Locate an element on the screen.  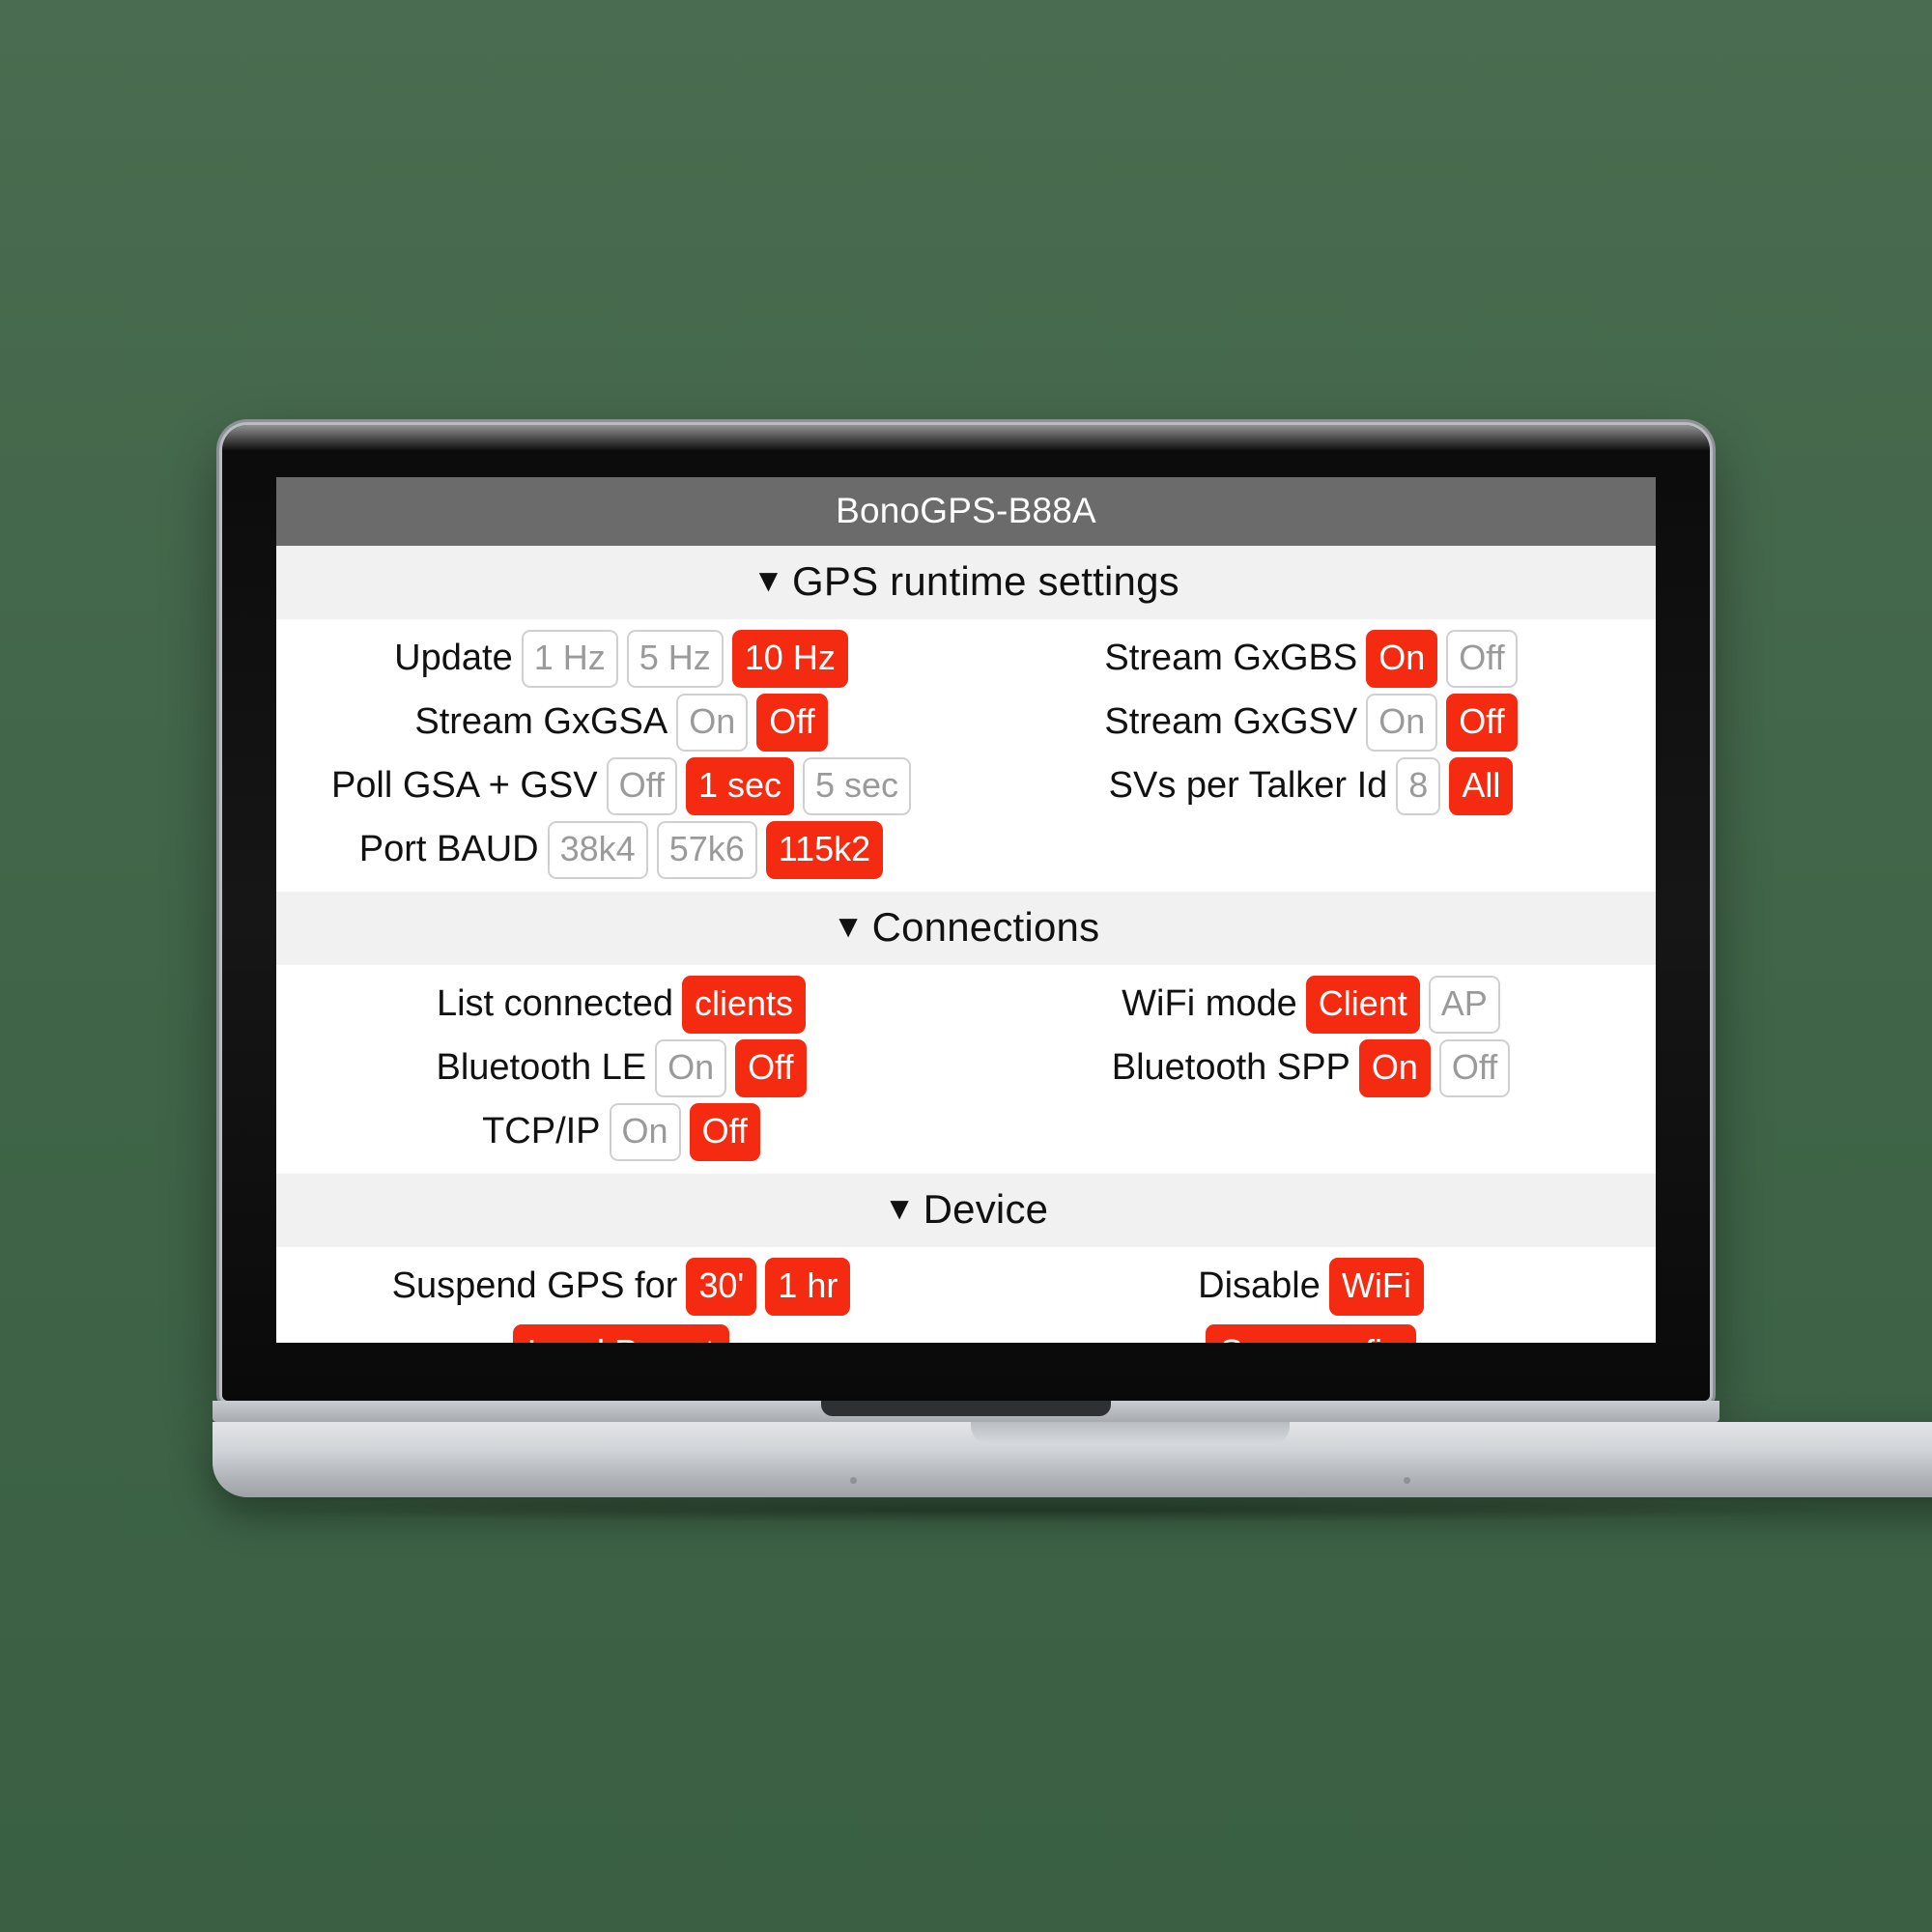
setting-row-bluetooth-spp: Bluetooth SPP On Off is located at coordinates (1311, 1068).